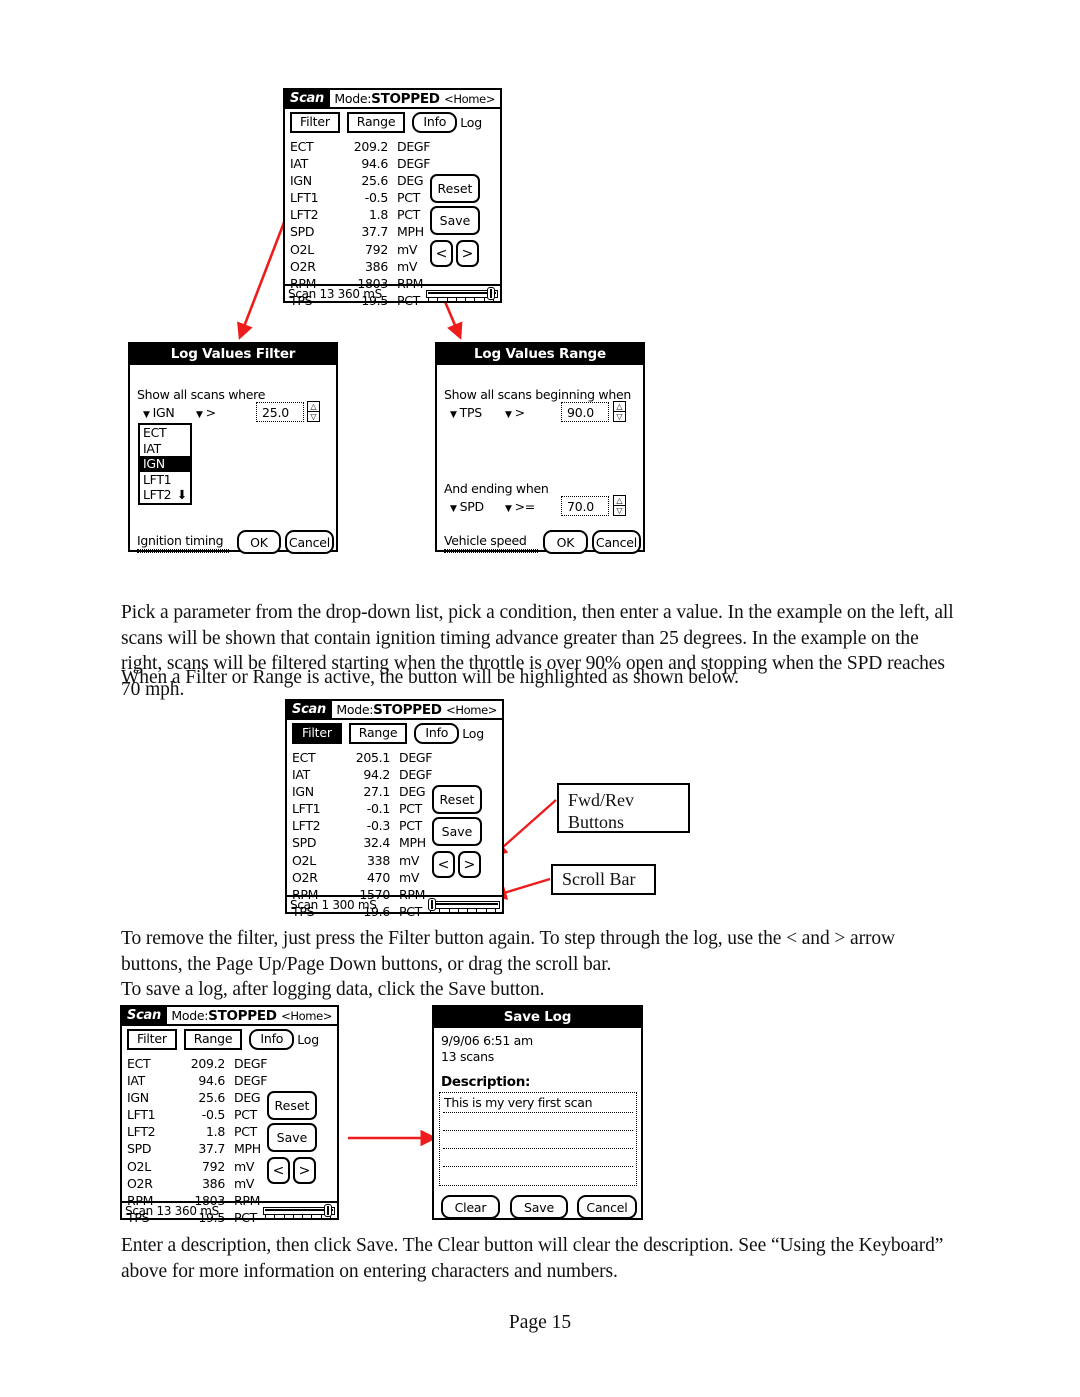  What do you see at coordinates (172, 1210) in the screenshot?
I see `scan-status-text: Scan 13 360 mS` at bounding box center [172, 1210].